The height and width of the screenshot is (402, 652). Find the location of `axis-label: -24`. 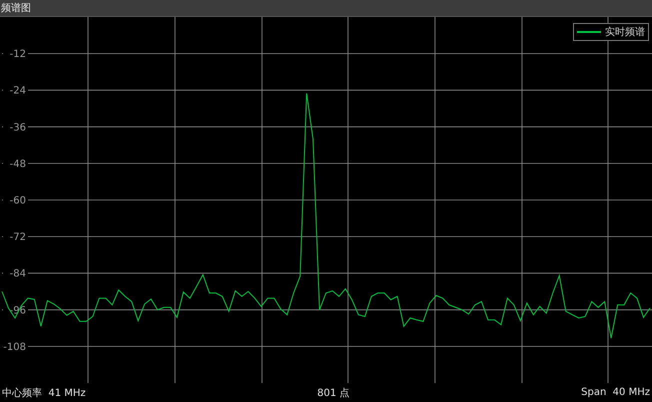

axis-label: -24 is located at coordinates (18, 91).